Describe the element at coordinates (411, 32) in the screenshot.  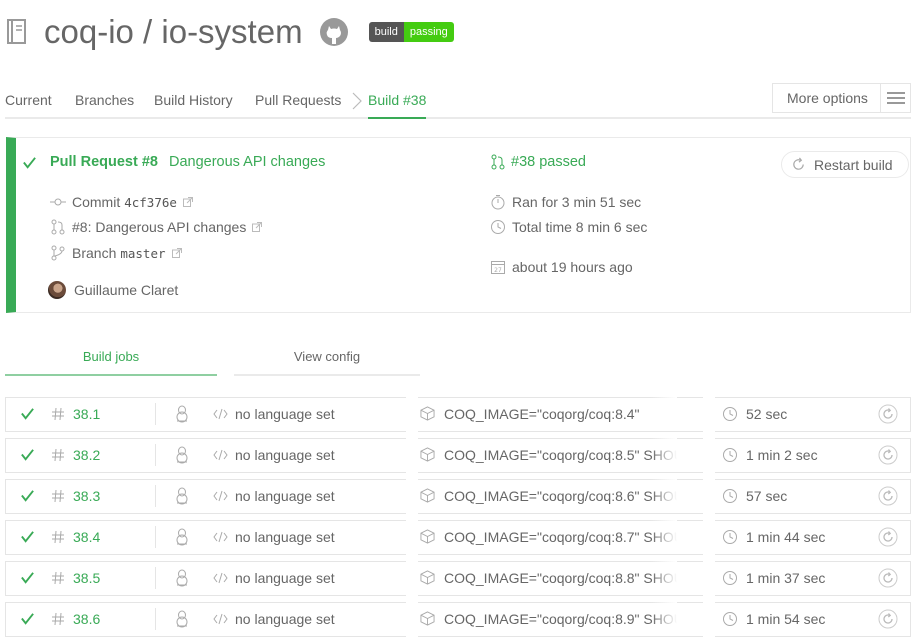
I see `build-status-badge: build passing` at that location.